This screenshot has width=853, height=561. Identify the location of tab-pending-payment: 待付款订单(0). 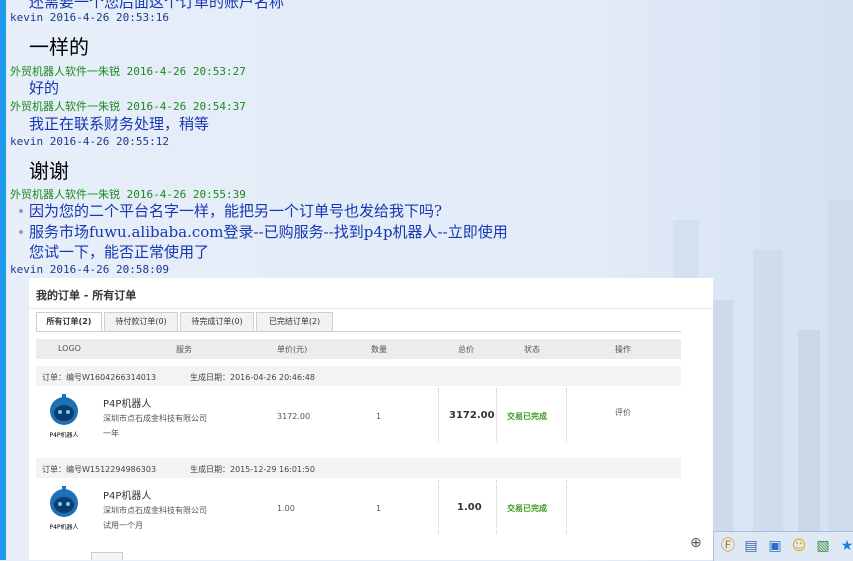
(141, 322).